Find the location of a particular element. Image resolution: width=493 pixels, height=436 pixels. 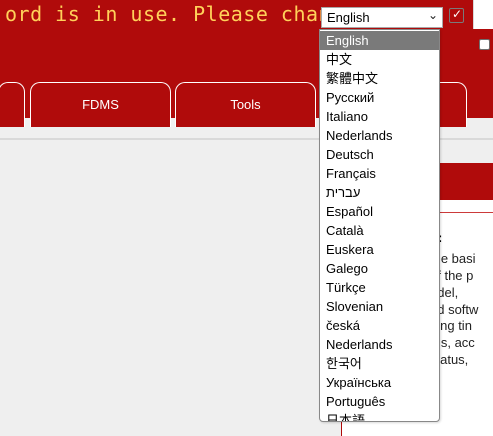

tab-label: Tools is located at coordinates (245, 104).